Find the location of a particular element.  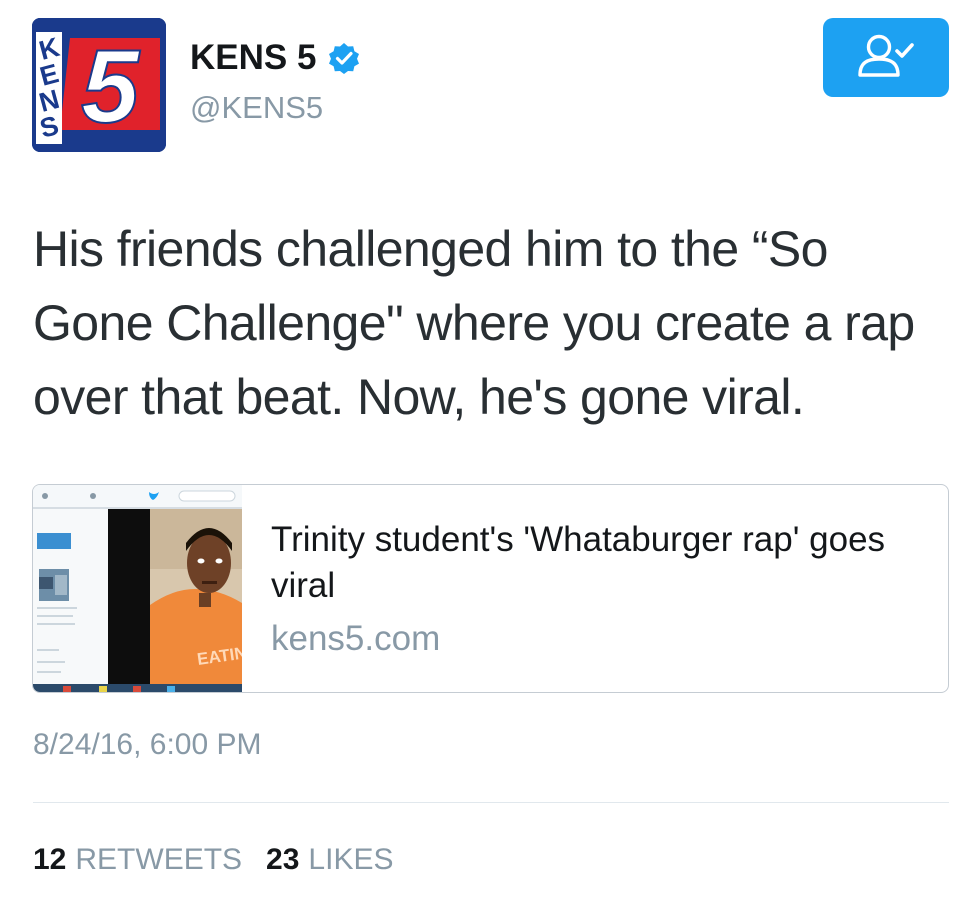

avatar: 5 K E N S is located at coordinates (99, 85).